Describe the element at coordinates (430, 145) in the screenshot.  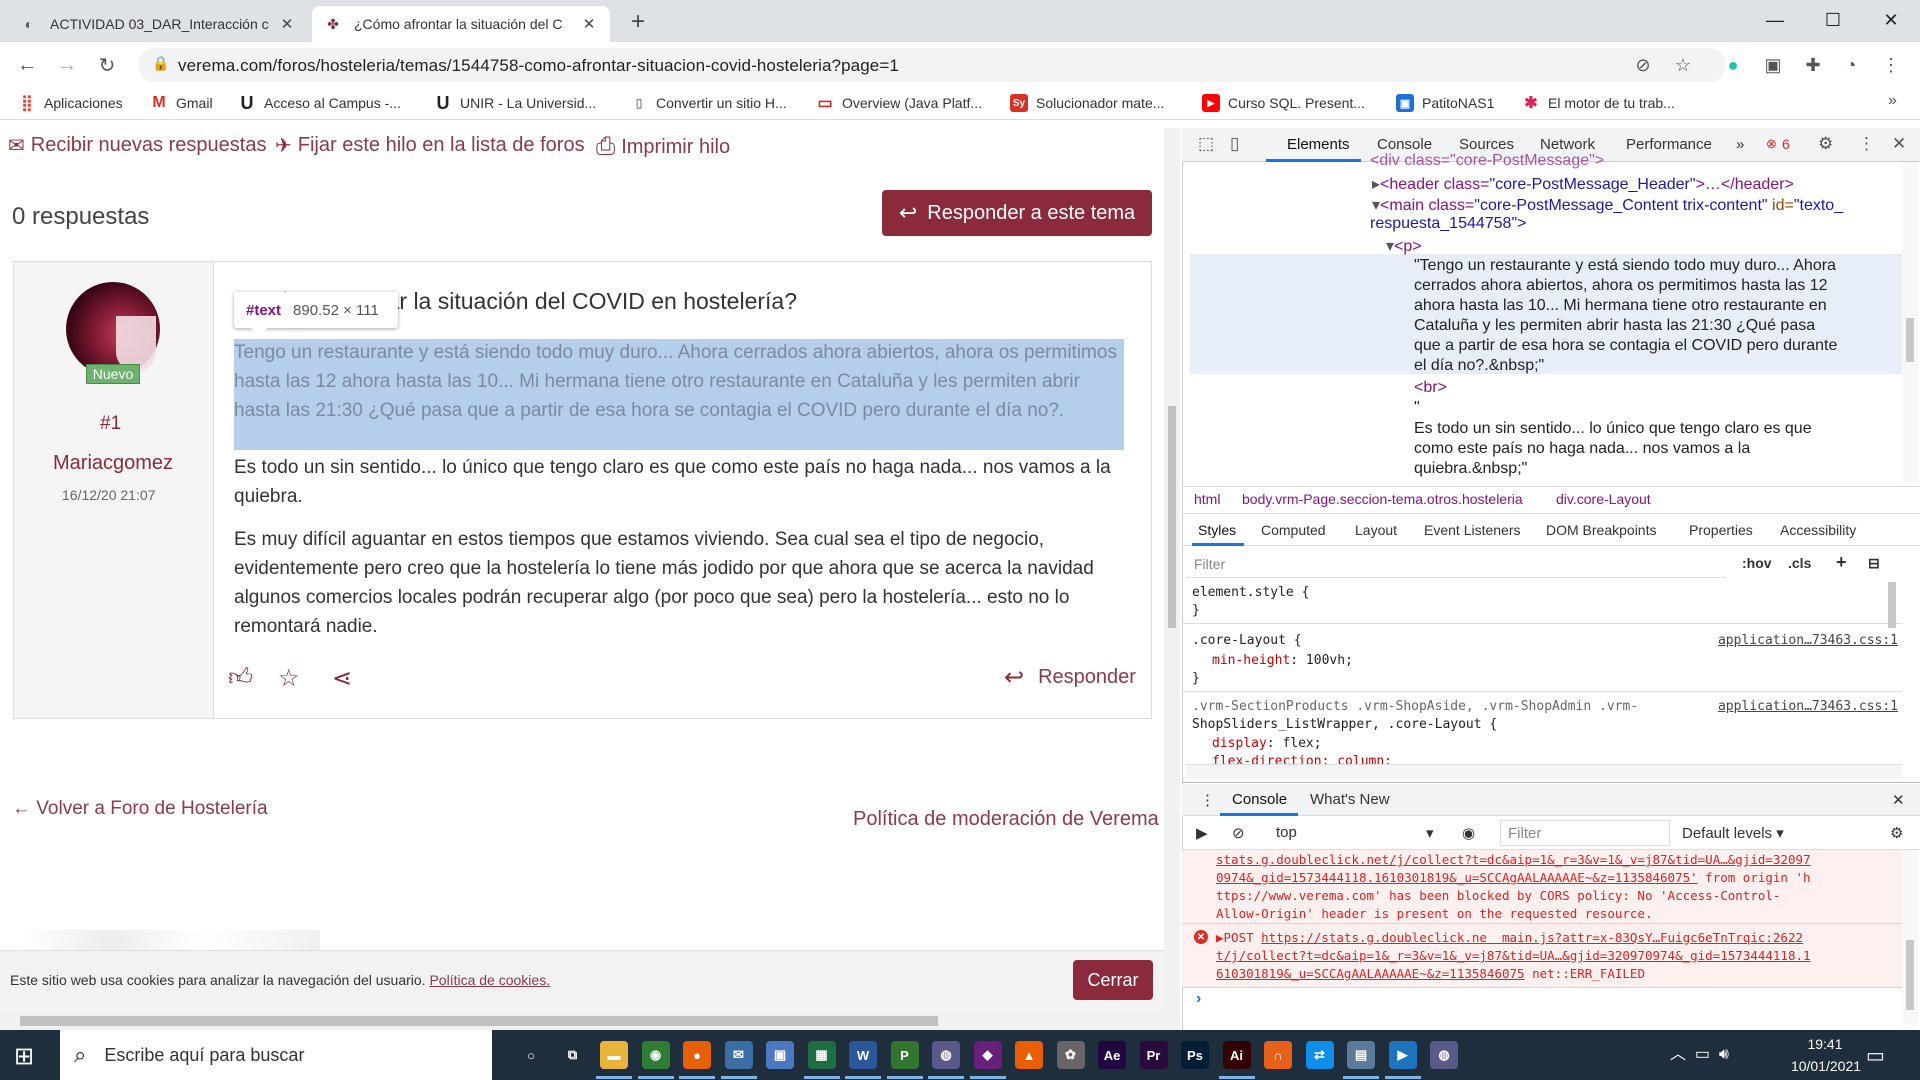
I see `pin-link: ✈ Fijar este hilo en la lista de foros` at that location.